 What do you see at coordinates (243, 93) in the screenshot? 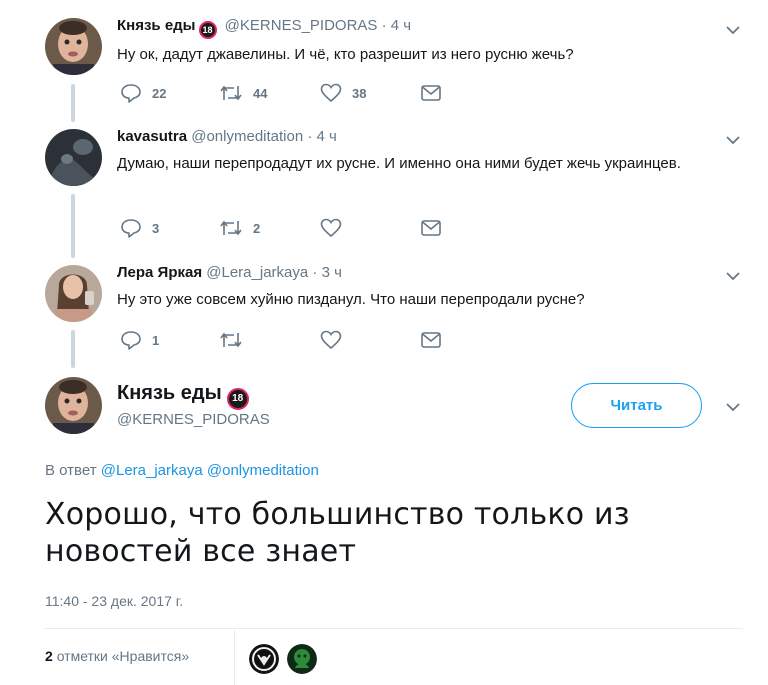
I see `retweet-button: 44` at bounding box center [243, 93].